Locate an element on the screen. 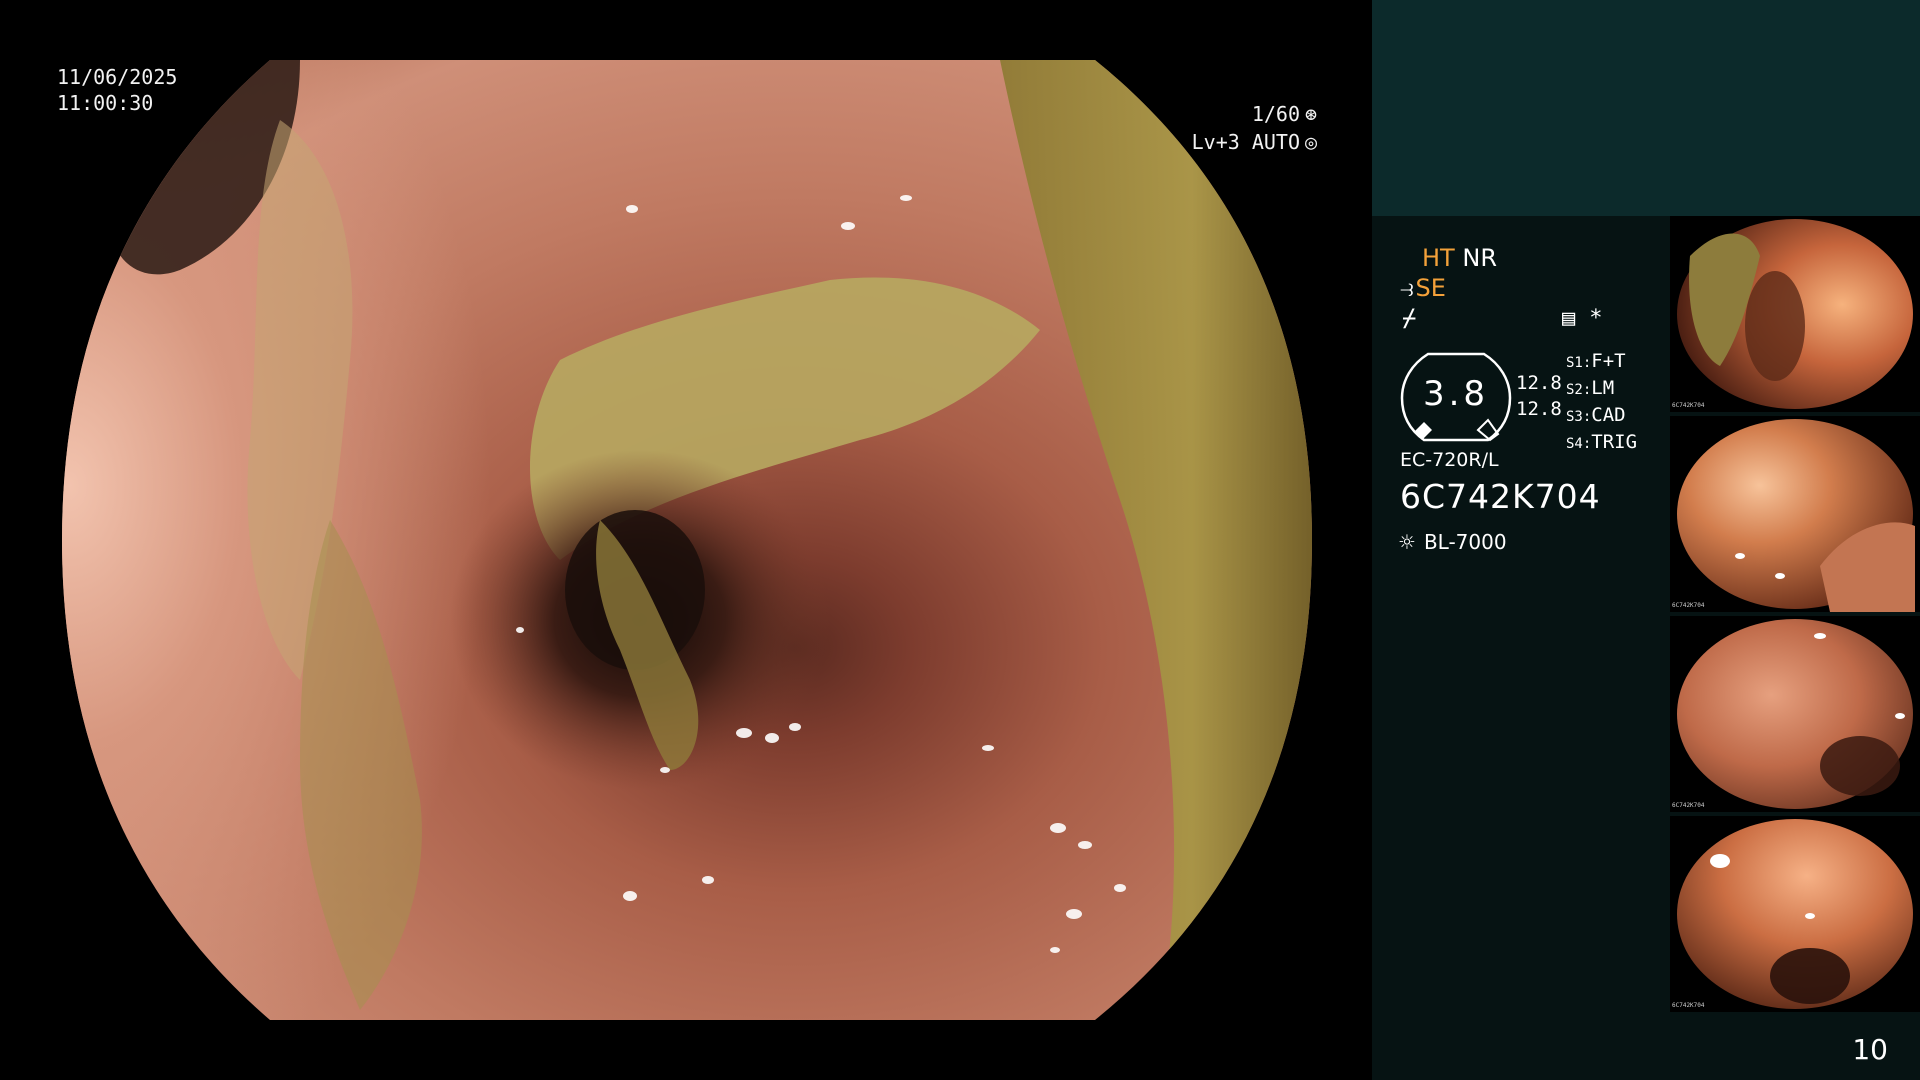  image-mode-row: HT NR is located at coordinates (1459, 258).